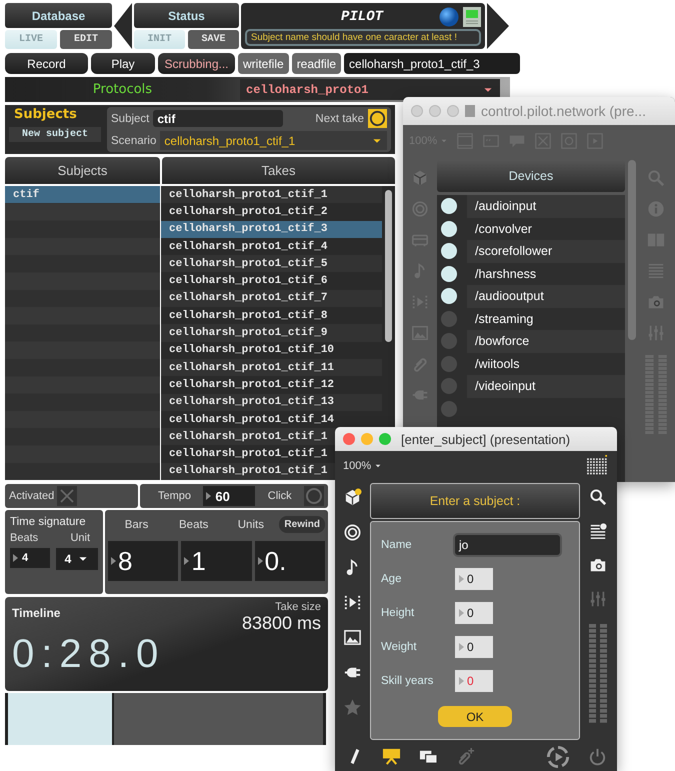 Image resolution: width=675 pixels, height=771 pixels. What do you see at coordinates (475, 716) in the screenshot?
I see `ok-button: OK` at bounding box center [475, 716].